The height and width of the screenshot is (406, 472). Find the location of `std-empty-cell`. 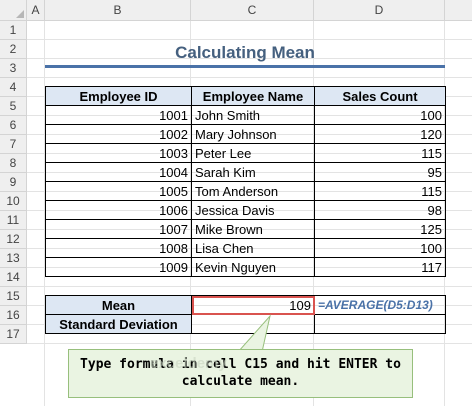

std-empty-cell is located at coordinates (380, 324).